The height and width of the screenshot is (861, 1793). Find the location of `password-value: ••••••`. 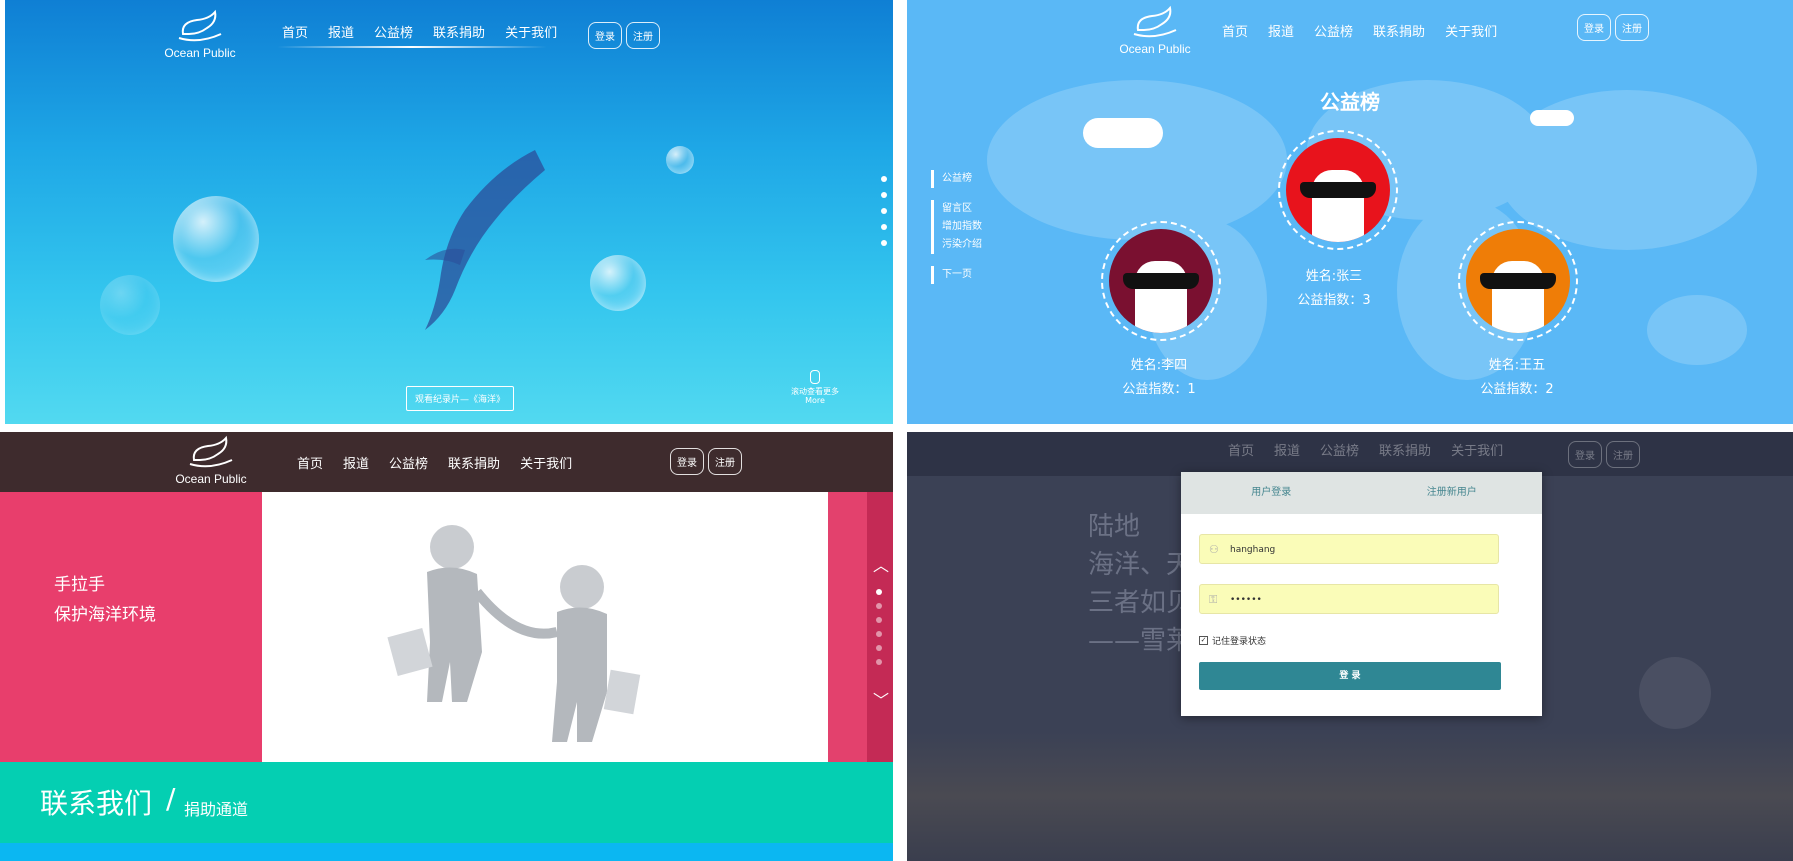

password-value: •••••• is located at coordinates (1246, 600).